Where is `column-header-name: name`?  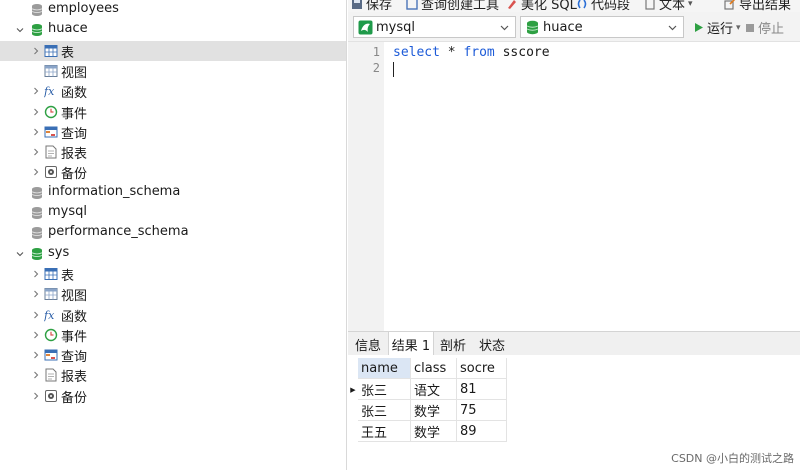 column-header-name: name is located at coordinates (384, 368).